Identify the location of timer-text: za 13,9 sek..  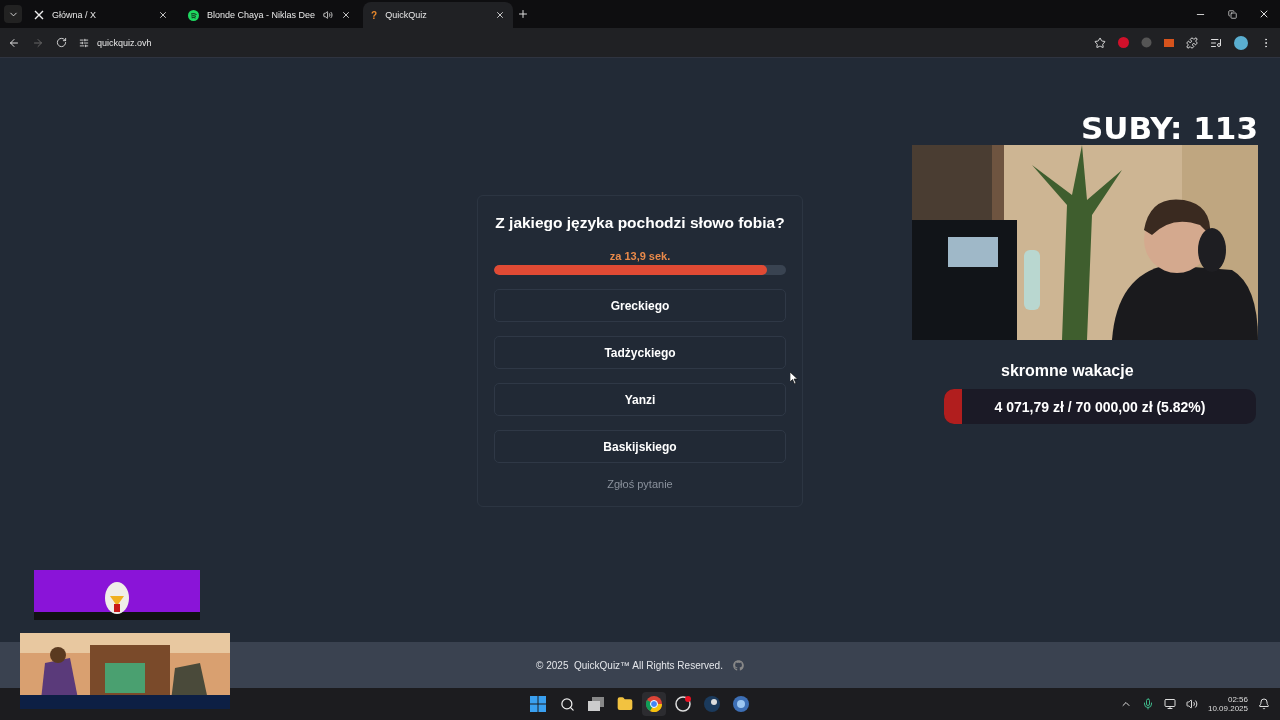
(640, 256).